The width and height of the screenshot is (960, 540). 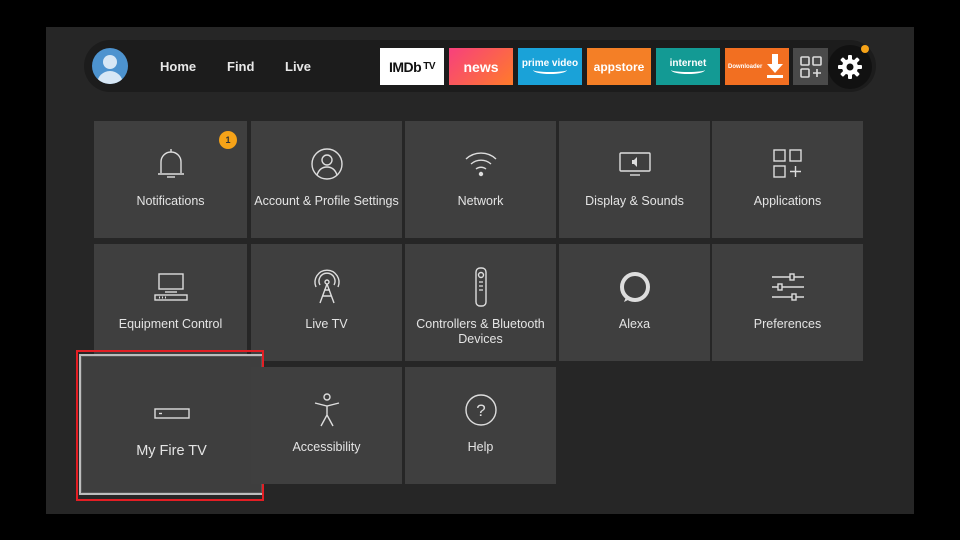 What do you see at coordinates (170, 201) in the screenshot?
I see `tile-label: Notifications` at bounding box center [170, 201].